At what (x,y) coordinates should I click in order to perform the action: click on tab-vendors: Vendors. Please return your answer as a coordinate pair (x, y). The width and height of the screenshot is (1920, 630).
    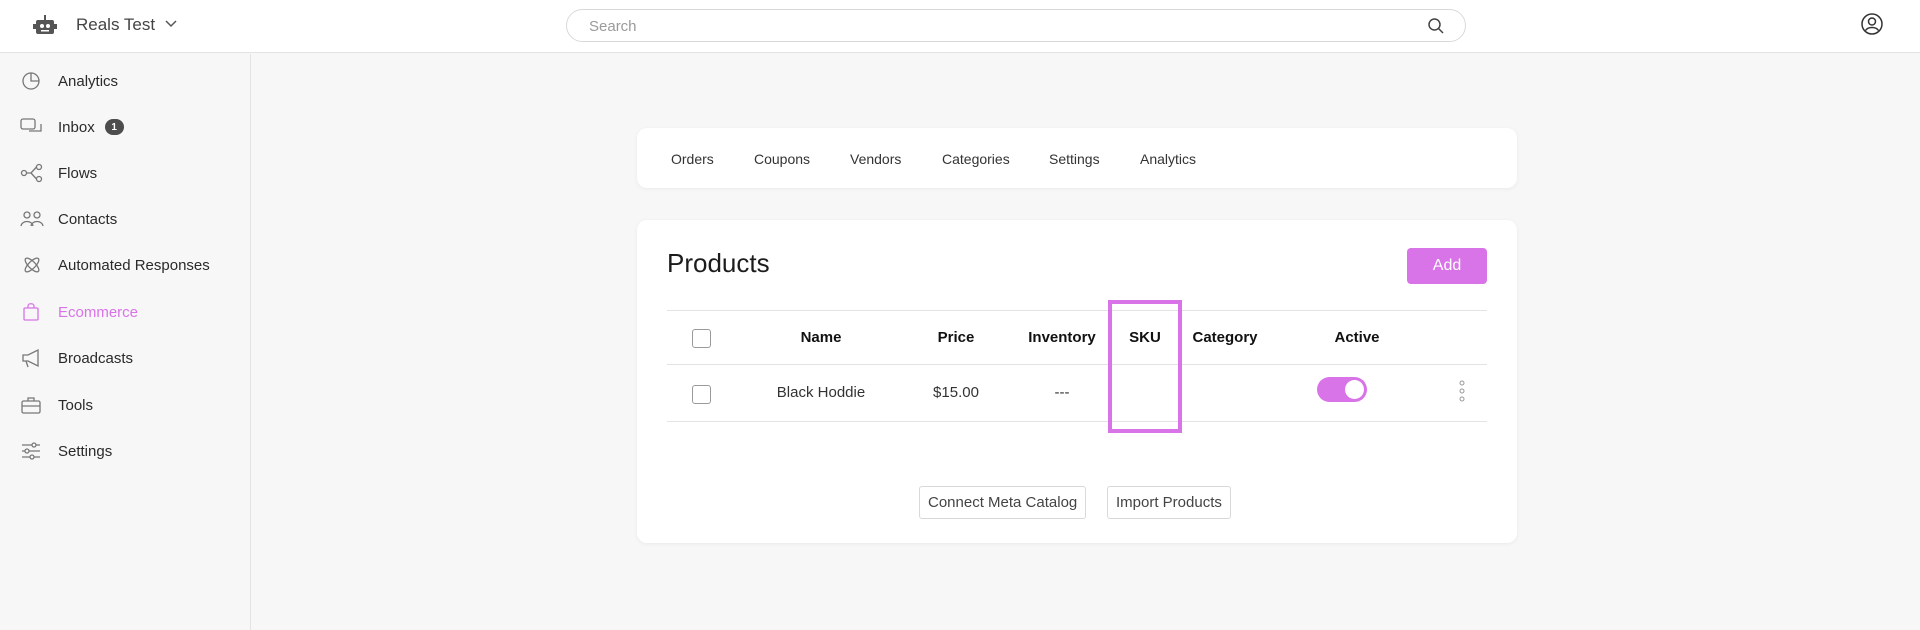
    Looking at the image, I should click on (875, 159).